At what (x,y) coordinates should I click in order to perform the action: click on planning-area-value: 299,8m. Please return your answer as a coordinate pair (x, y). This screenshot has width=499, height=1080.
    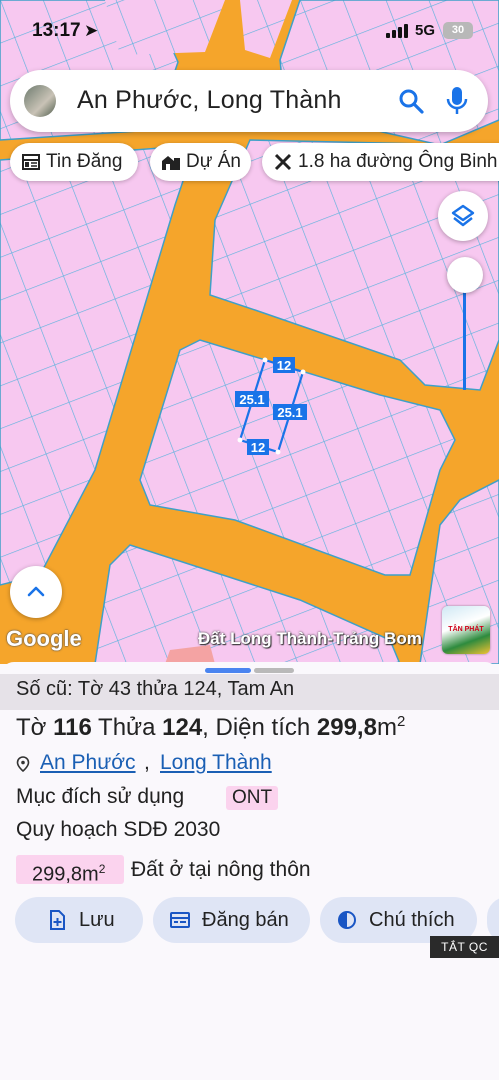
    Looking at the image, I should click on (65, 874).